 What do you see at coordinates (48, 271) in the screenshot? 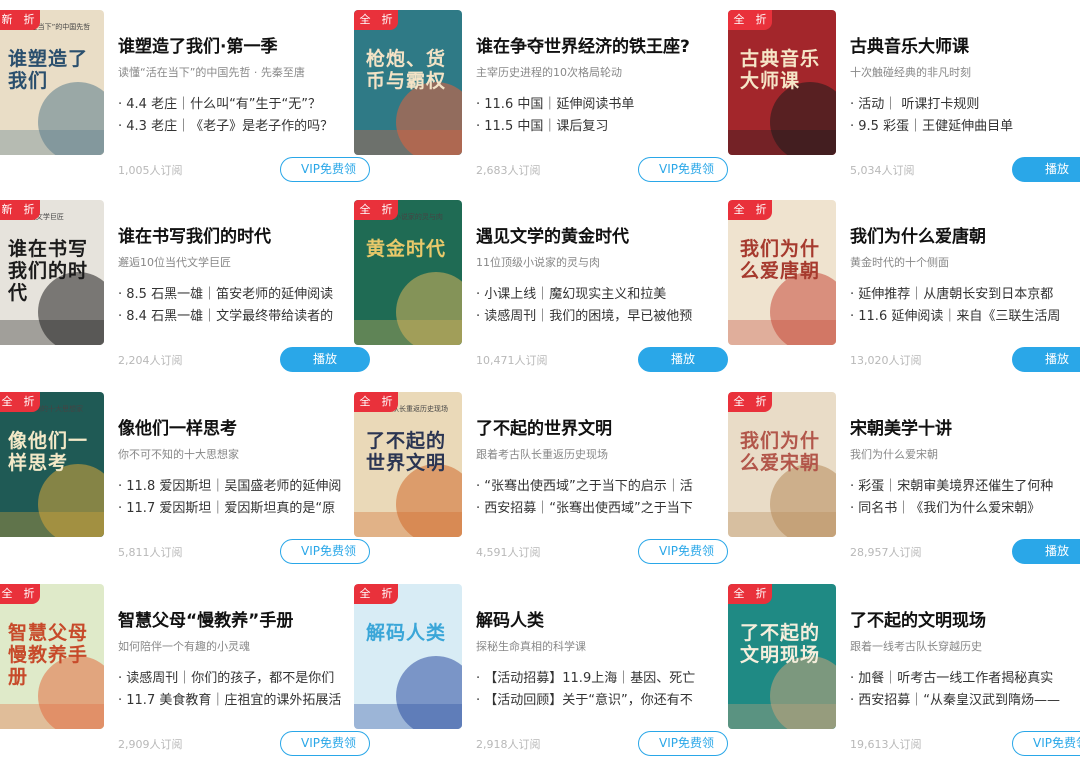
I see `cover-title: 谁在书写我们的时代` at bounding box center [48, 271].